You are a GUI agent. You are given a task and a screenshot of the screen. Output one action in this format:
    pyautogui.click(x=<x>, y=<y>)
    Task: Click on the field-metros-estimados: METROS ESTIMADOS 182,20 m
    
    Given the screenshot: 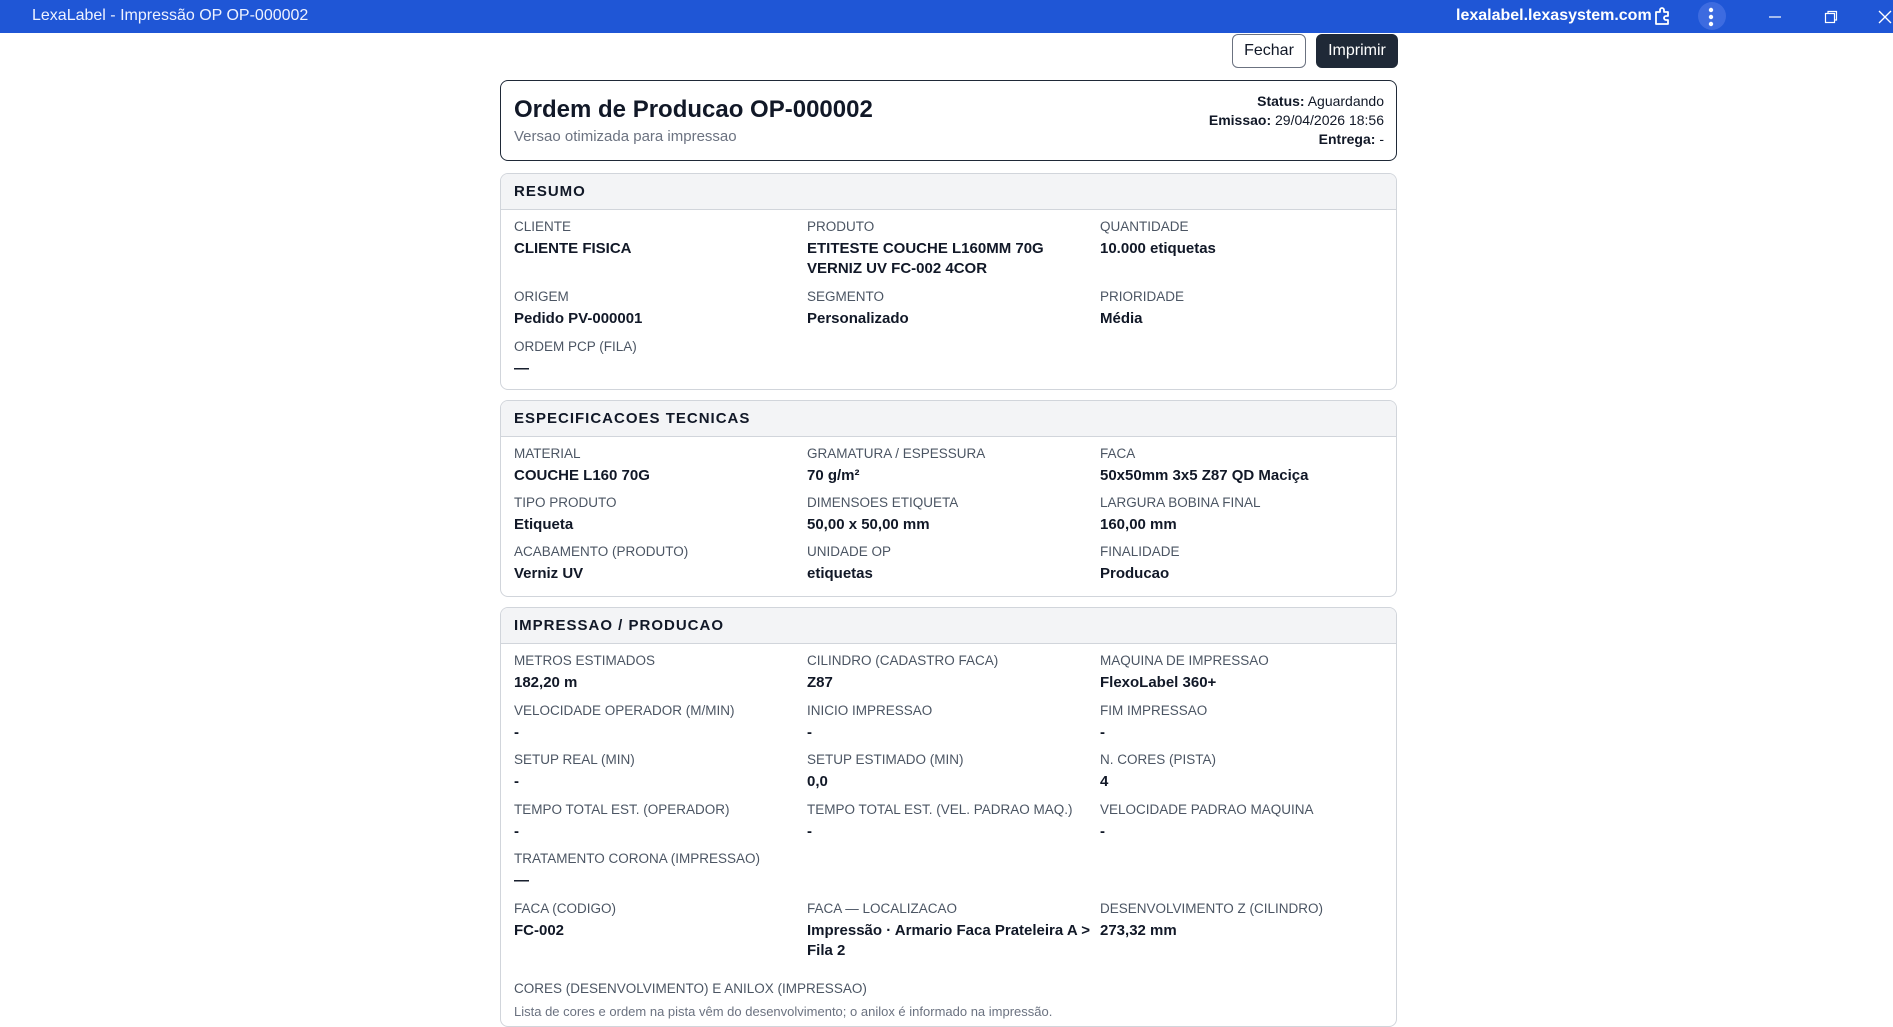 What is the action you would take?
    pyautogui.click(x=659, y=673)
    